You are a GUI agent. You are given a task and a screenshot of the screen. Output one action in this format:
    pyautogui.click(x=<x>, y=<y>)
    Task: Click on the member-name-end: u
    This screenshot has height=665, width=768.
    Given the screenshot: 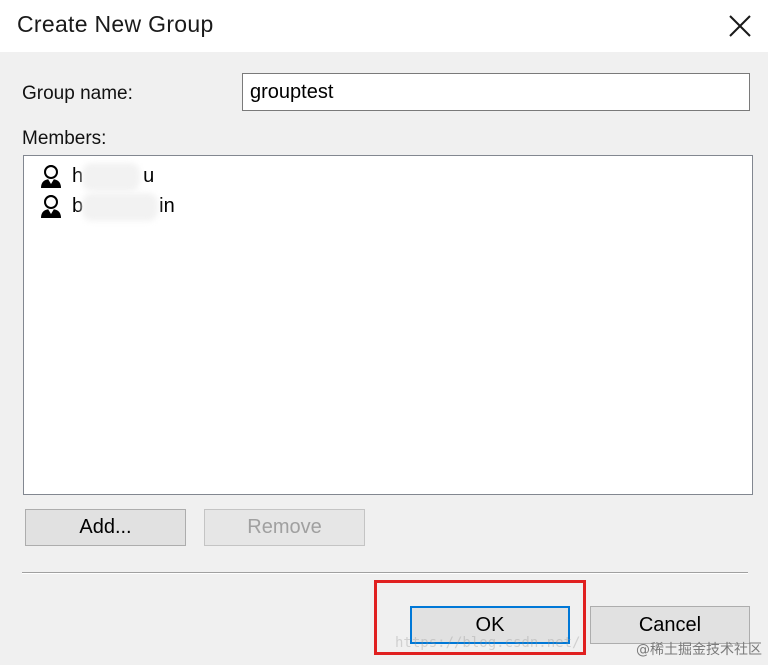 What is the action you would take?
    pyautogui.click(x=149, y=175)
    